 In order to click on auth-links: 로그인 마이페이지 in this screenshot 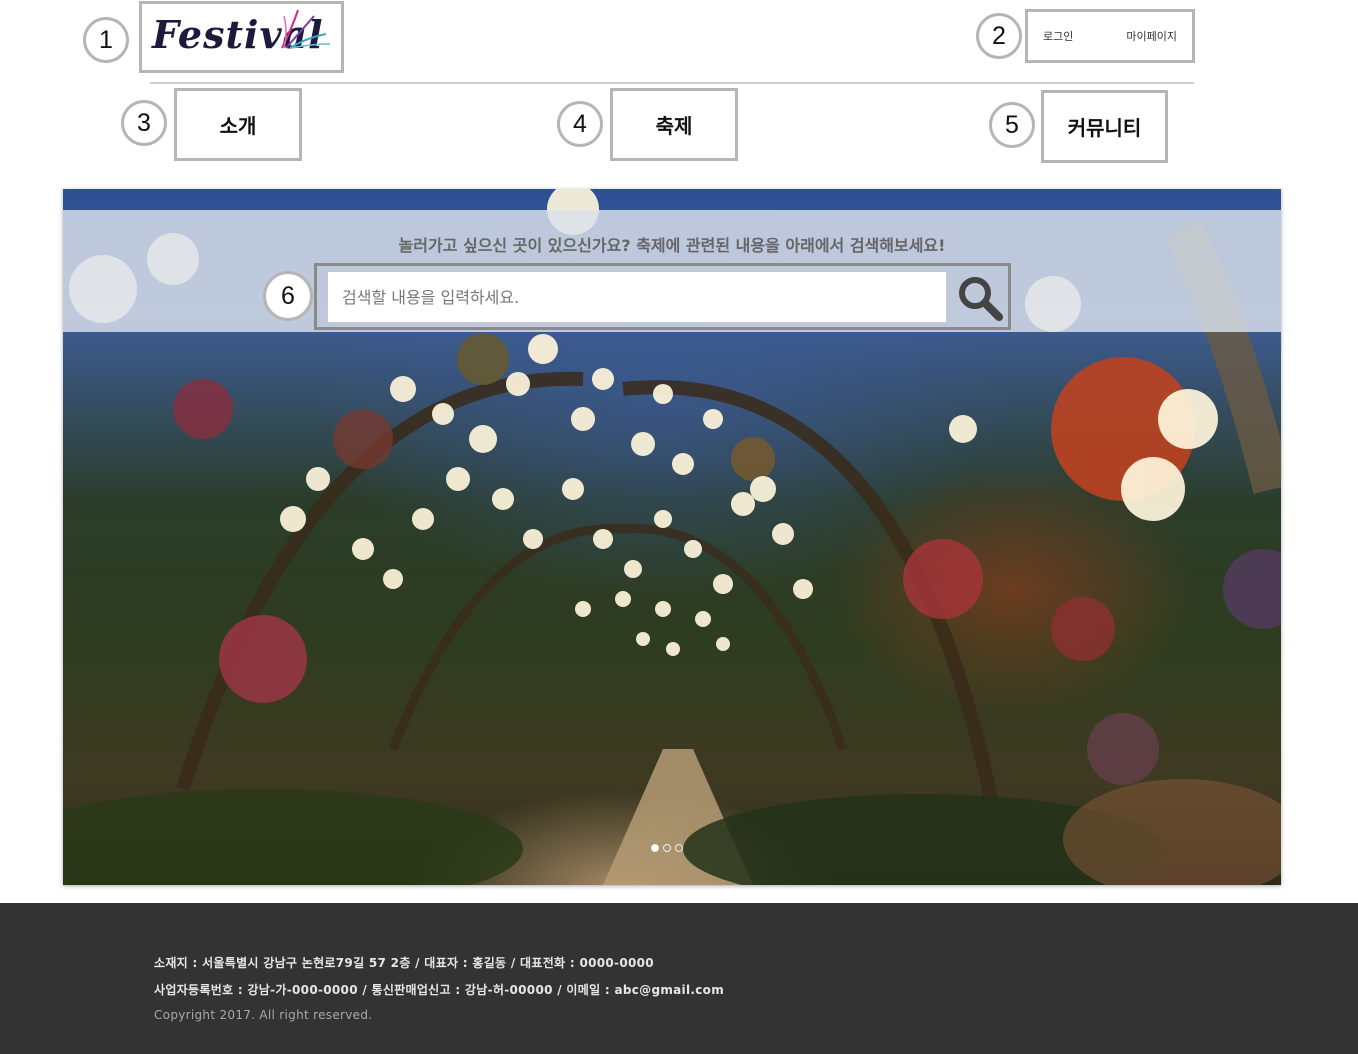, I will do `click(1110, 36)`.